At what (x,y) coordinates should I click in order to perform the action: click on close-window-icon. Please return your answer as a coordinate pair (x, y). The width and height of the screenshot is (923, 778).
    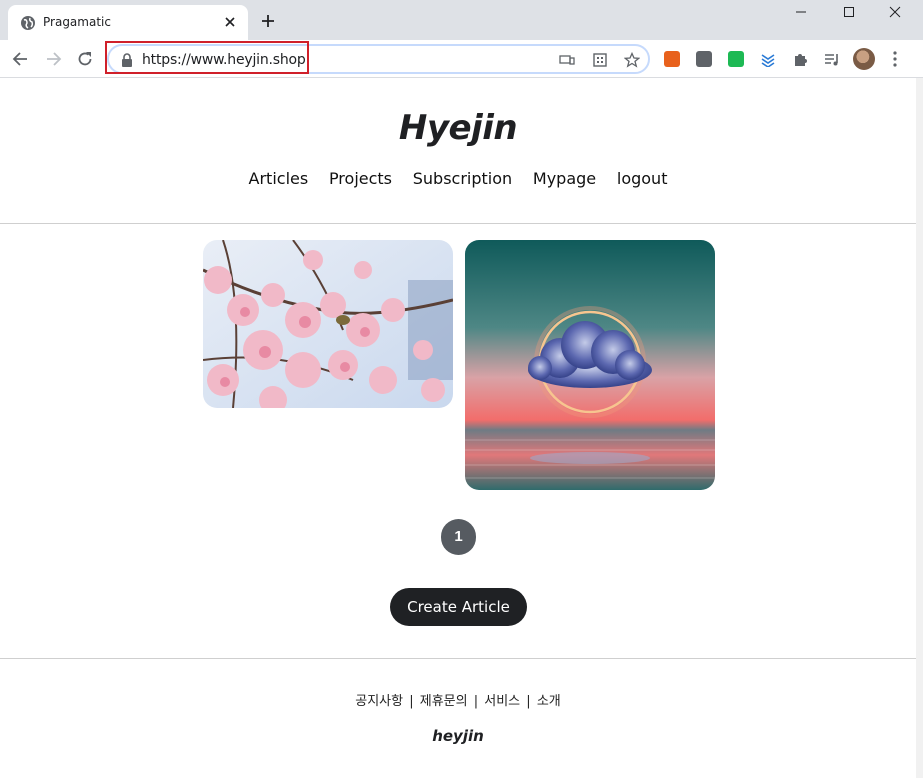
    Looking at the image, I should click on (895, 12).